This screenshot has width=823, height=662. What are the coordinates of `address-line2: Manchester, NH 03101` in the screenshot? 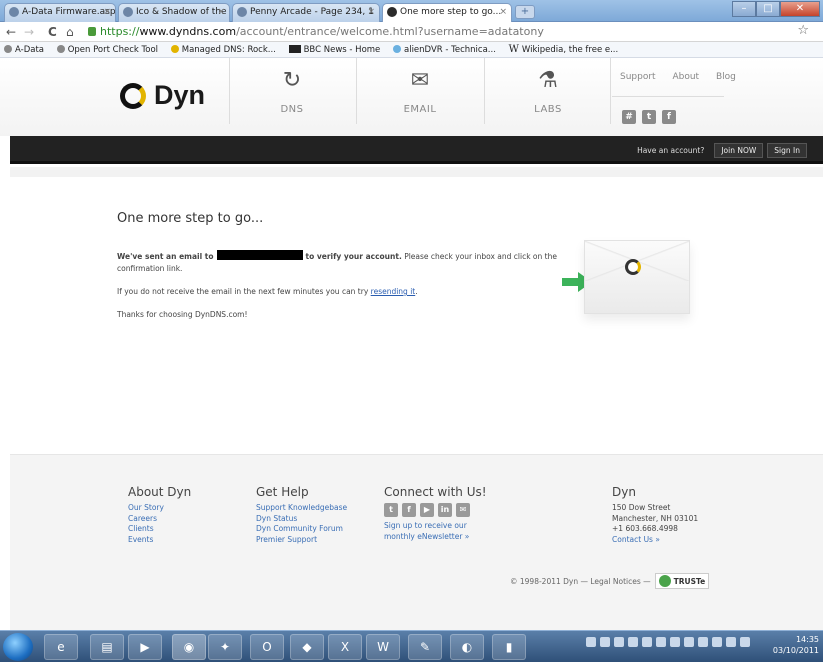 It's located at (655, 518).